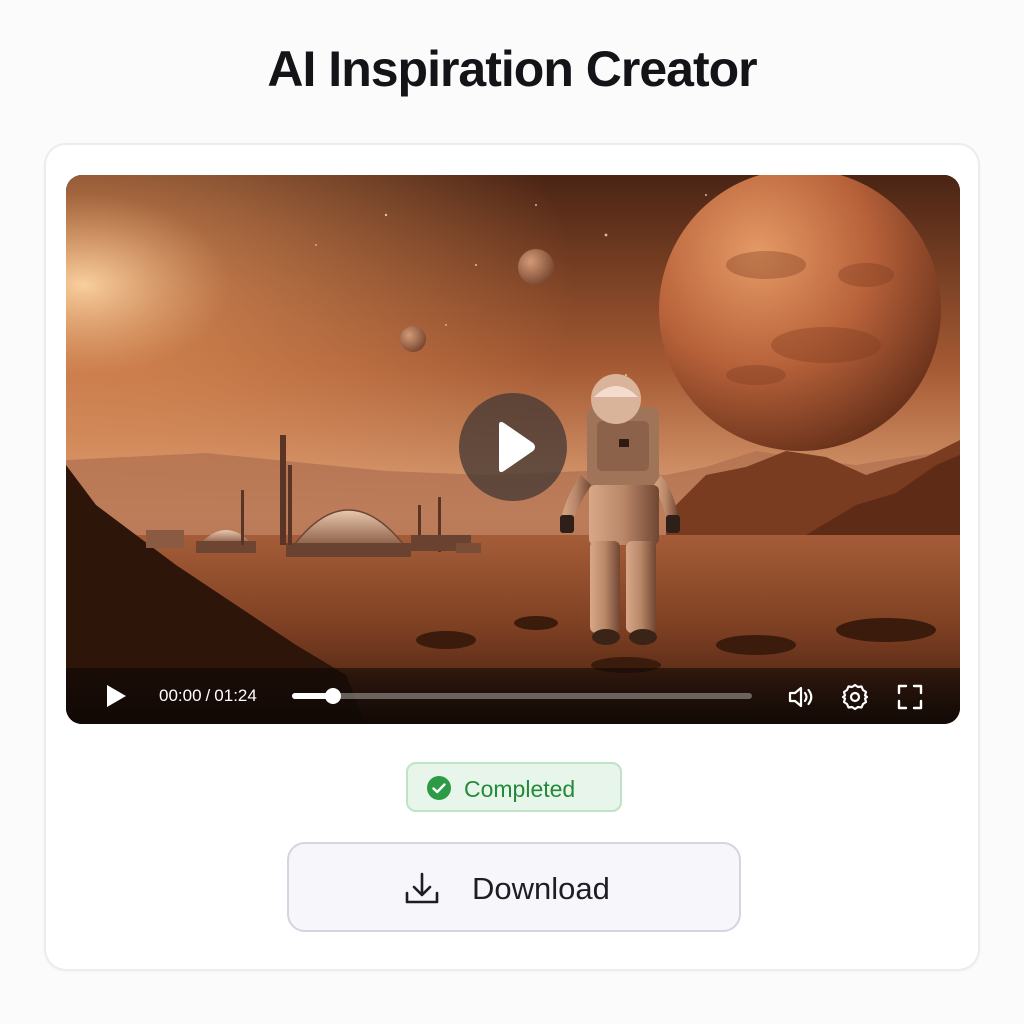 Image resolution: width=1024 pixels, height=1024 pixels. Describe the element at coordinates (512, 69) in the screenshot. I see `page-title: AI Inspiration Creator` at that location.